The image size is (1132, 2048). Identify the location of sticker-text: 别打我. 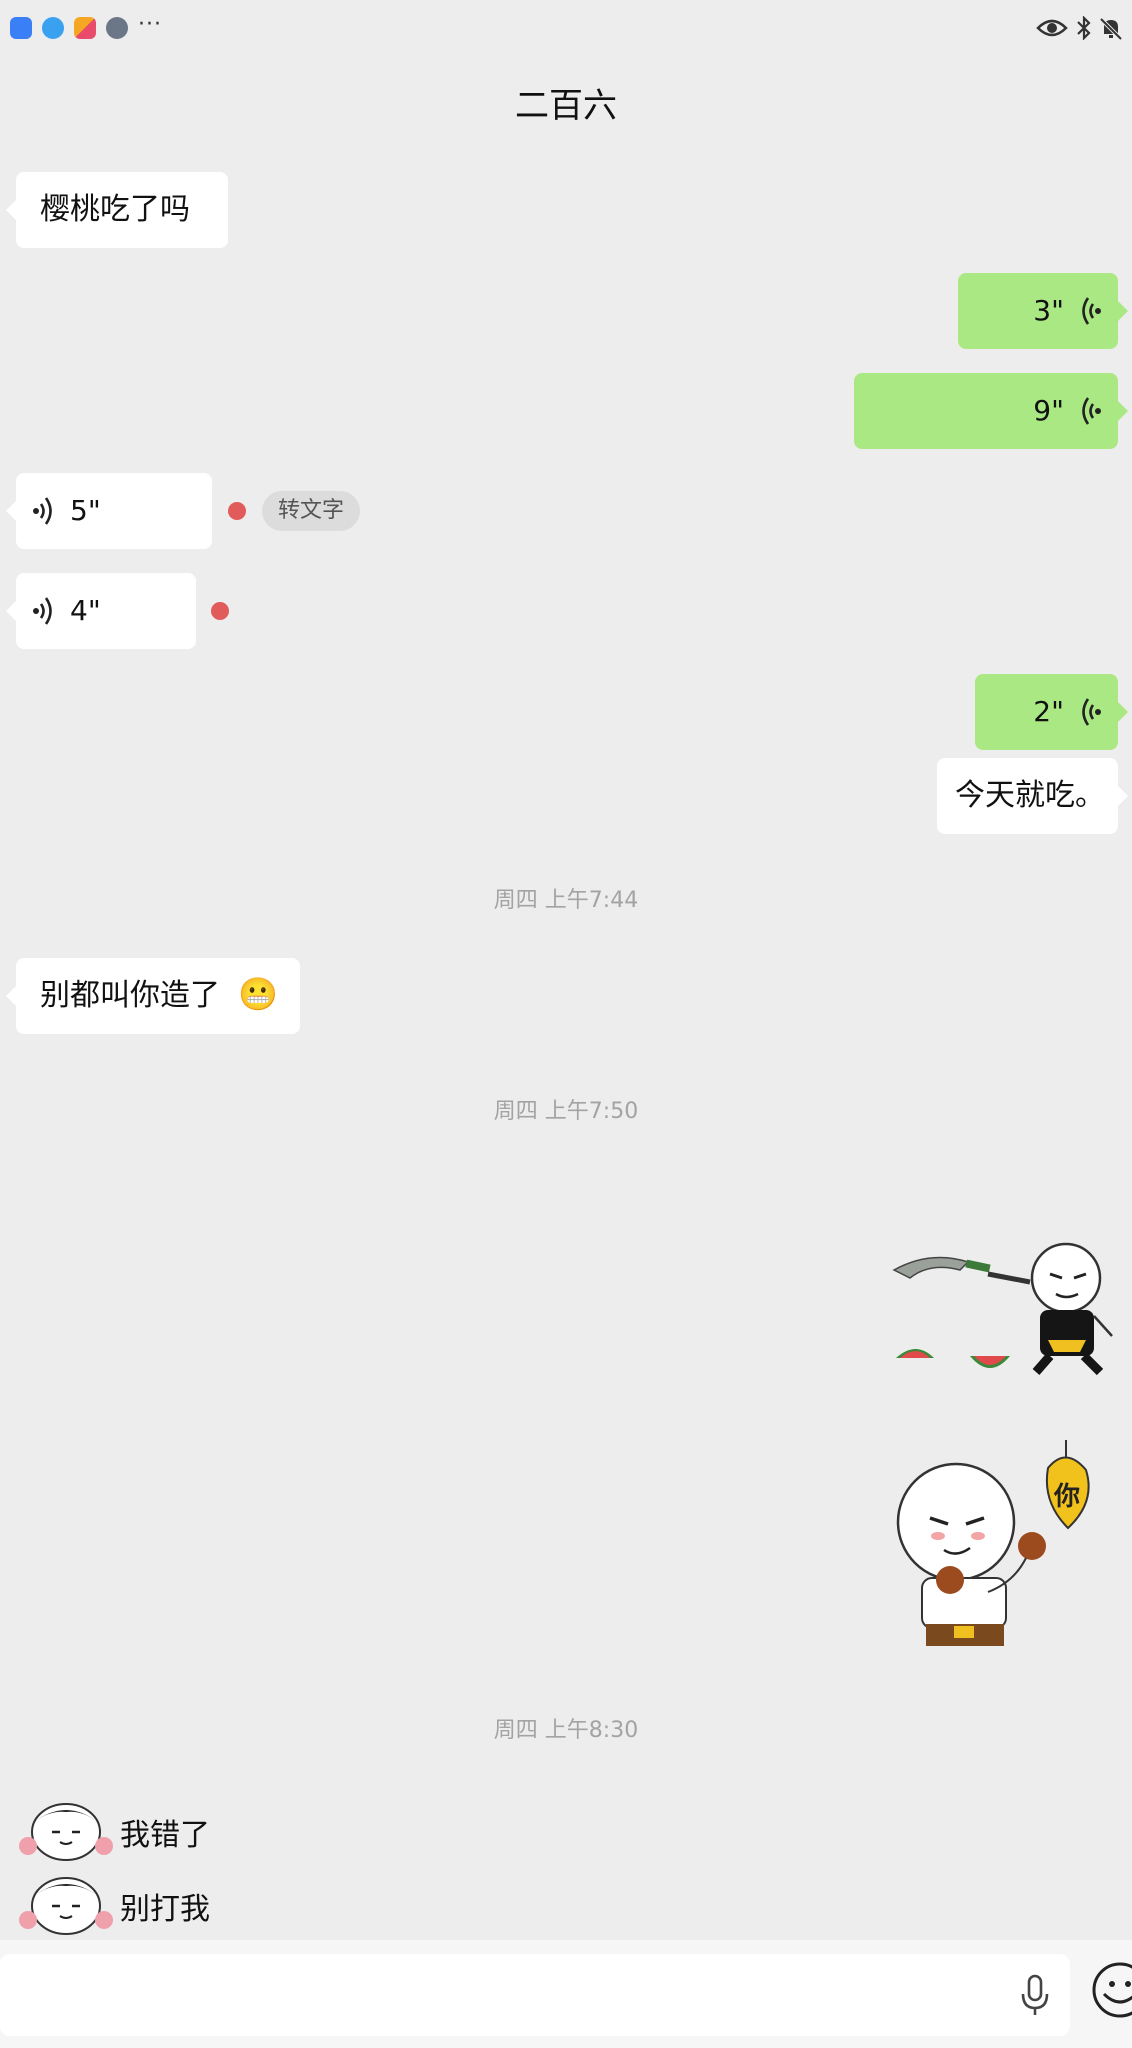
(165, 1909).